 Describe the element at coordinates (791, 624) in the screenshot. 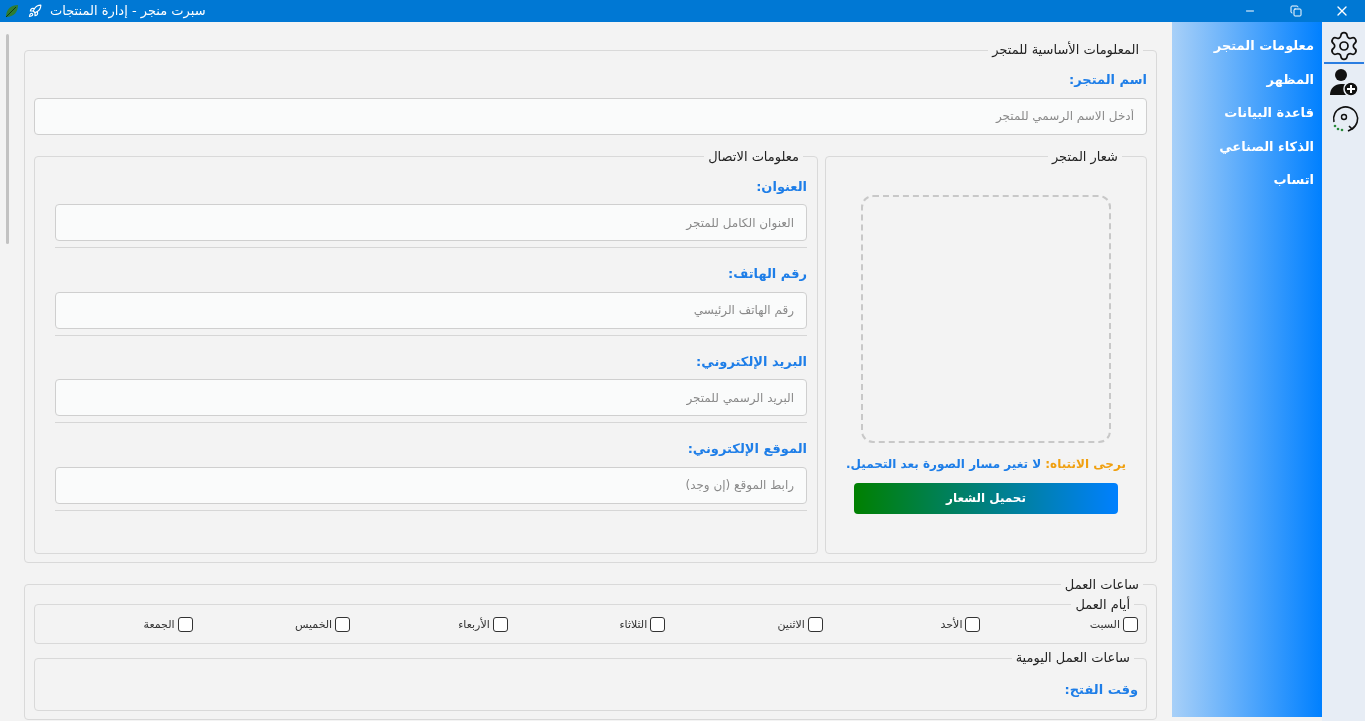

I see `day-label: الاثنين` at that location.